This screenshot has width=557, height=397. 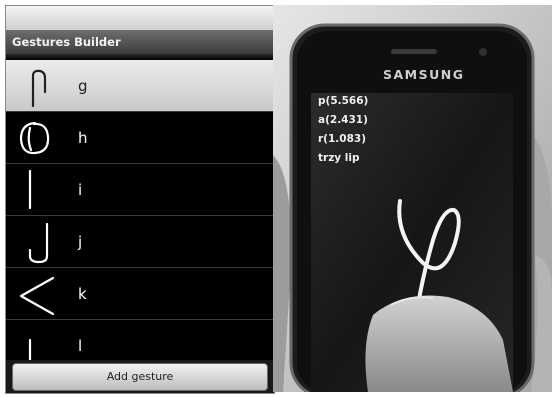 I want to click on gesture-label: k, so click(x=82, y=294).